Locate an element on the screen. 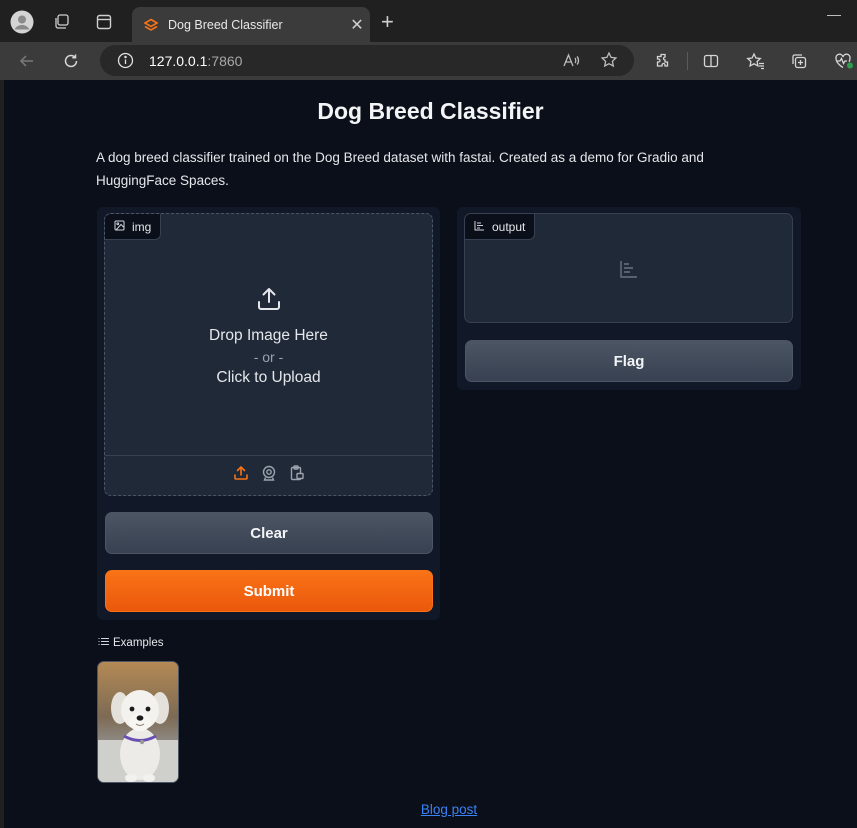 This screenshot has height=828, width=857. url-text: 127.0.0.1:7860 is located at coordinates (195, 61).